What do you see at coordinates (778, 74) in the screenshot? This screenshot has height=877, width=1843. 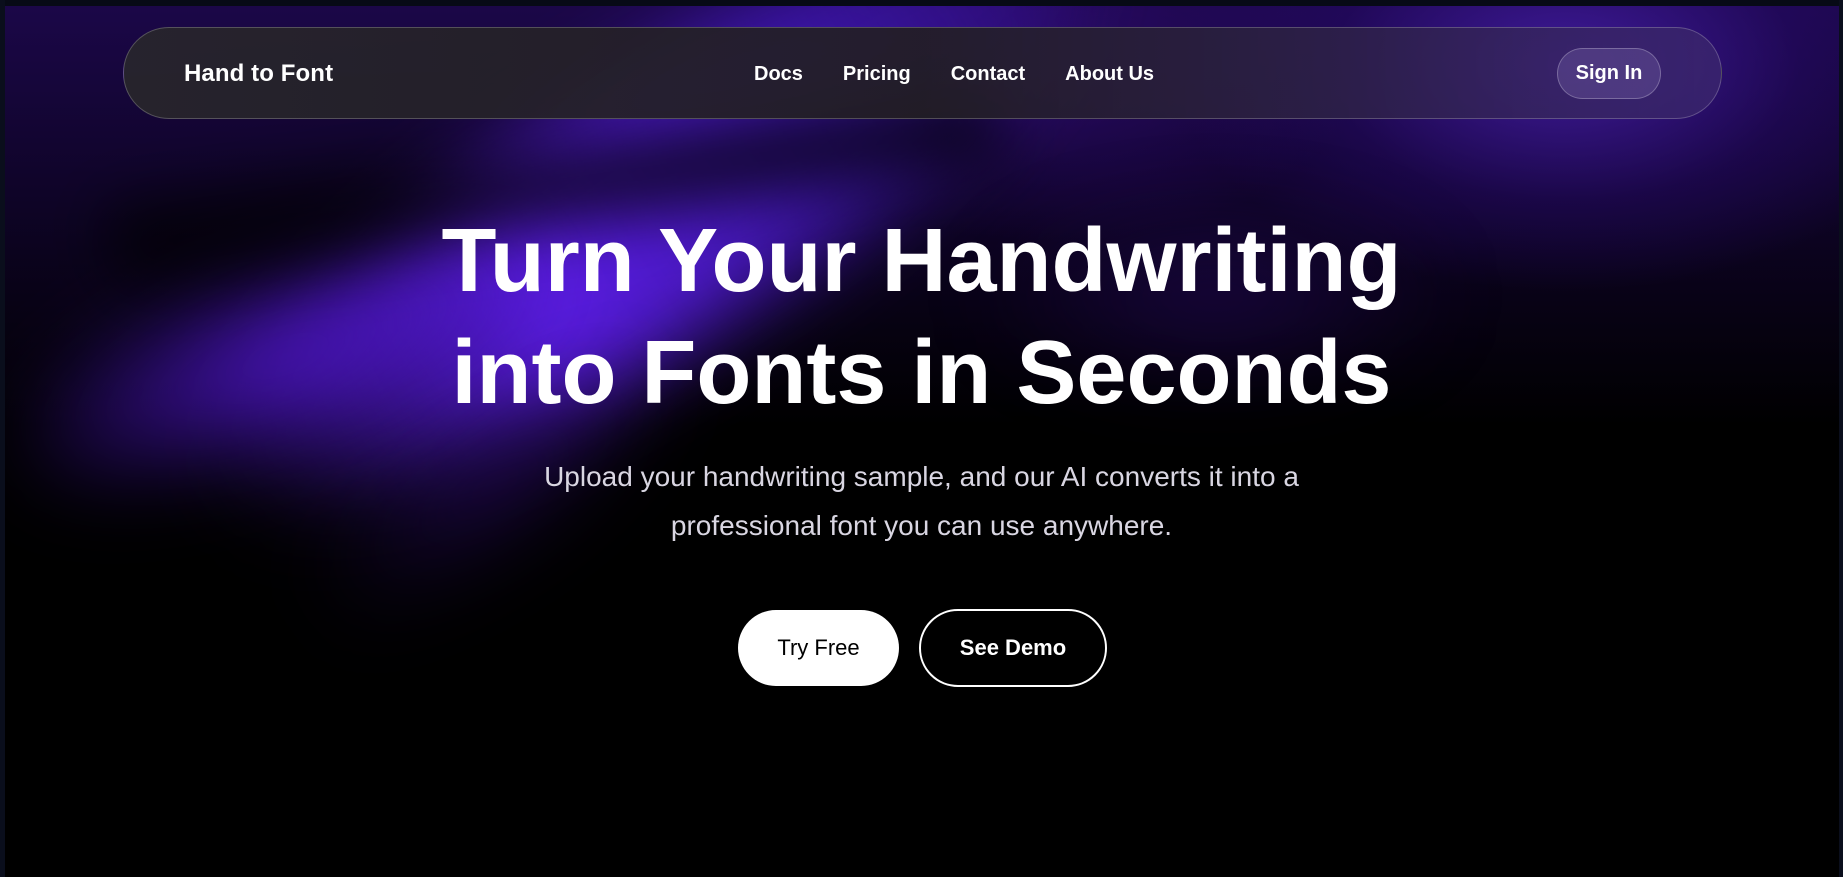 I see `nav-link-docs: Docs` at bounding box center [778, 74].